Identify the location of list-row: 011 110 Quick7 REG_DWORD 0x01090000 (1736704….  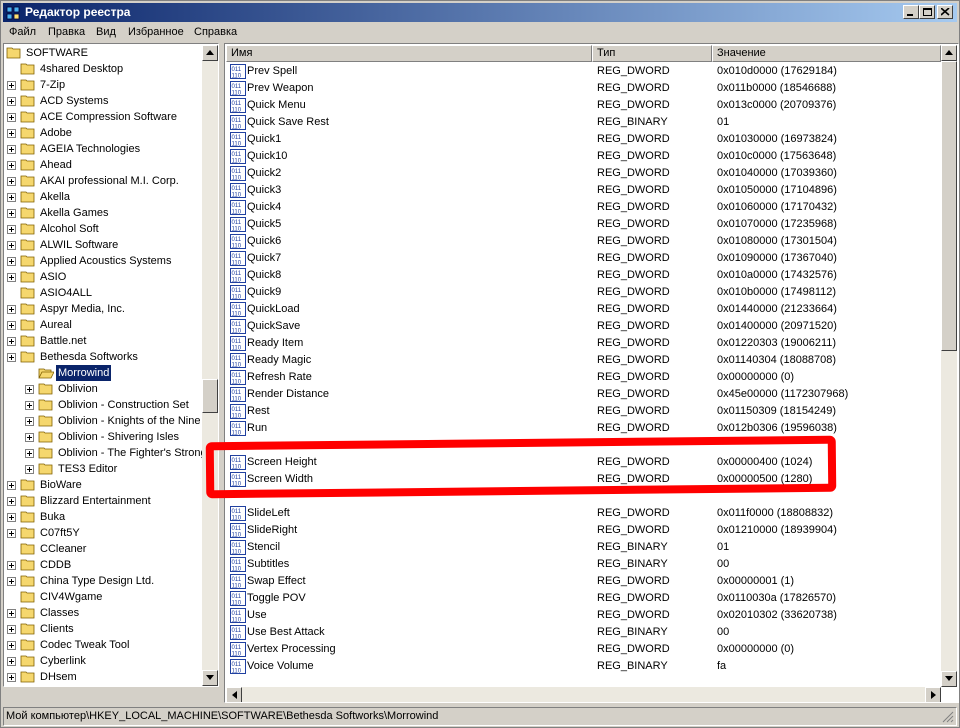
(583, 258).